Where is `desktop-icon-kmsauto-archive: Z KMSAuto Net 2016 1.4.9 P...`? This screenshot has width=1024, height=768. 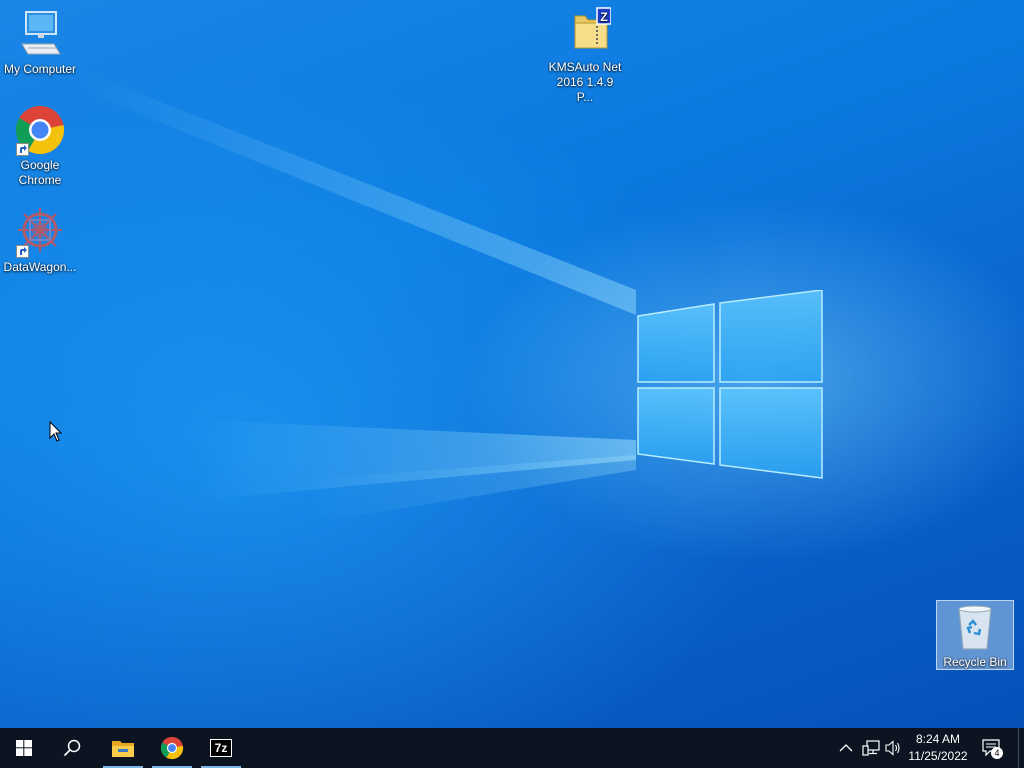 desktop-icon-kmsauto-archive: Z KMSAuto Net 2016 1.4.9 P... is located at coordinates (585, 55).